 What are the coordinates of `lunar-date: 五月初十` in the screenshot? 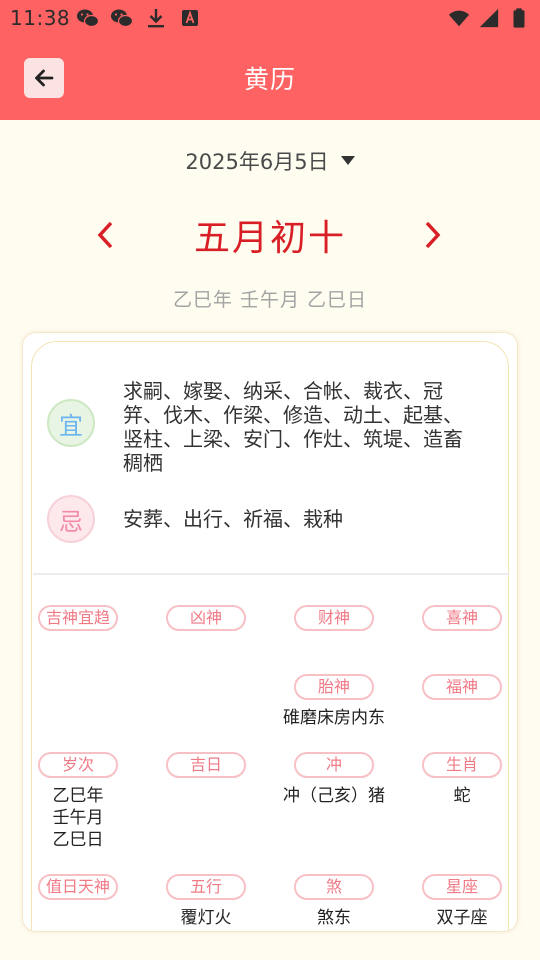 It's located at (269, 238).